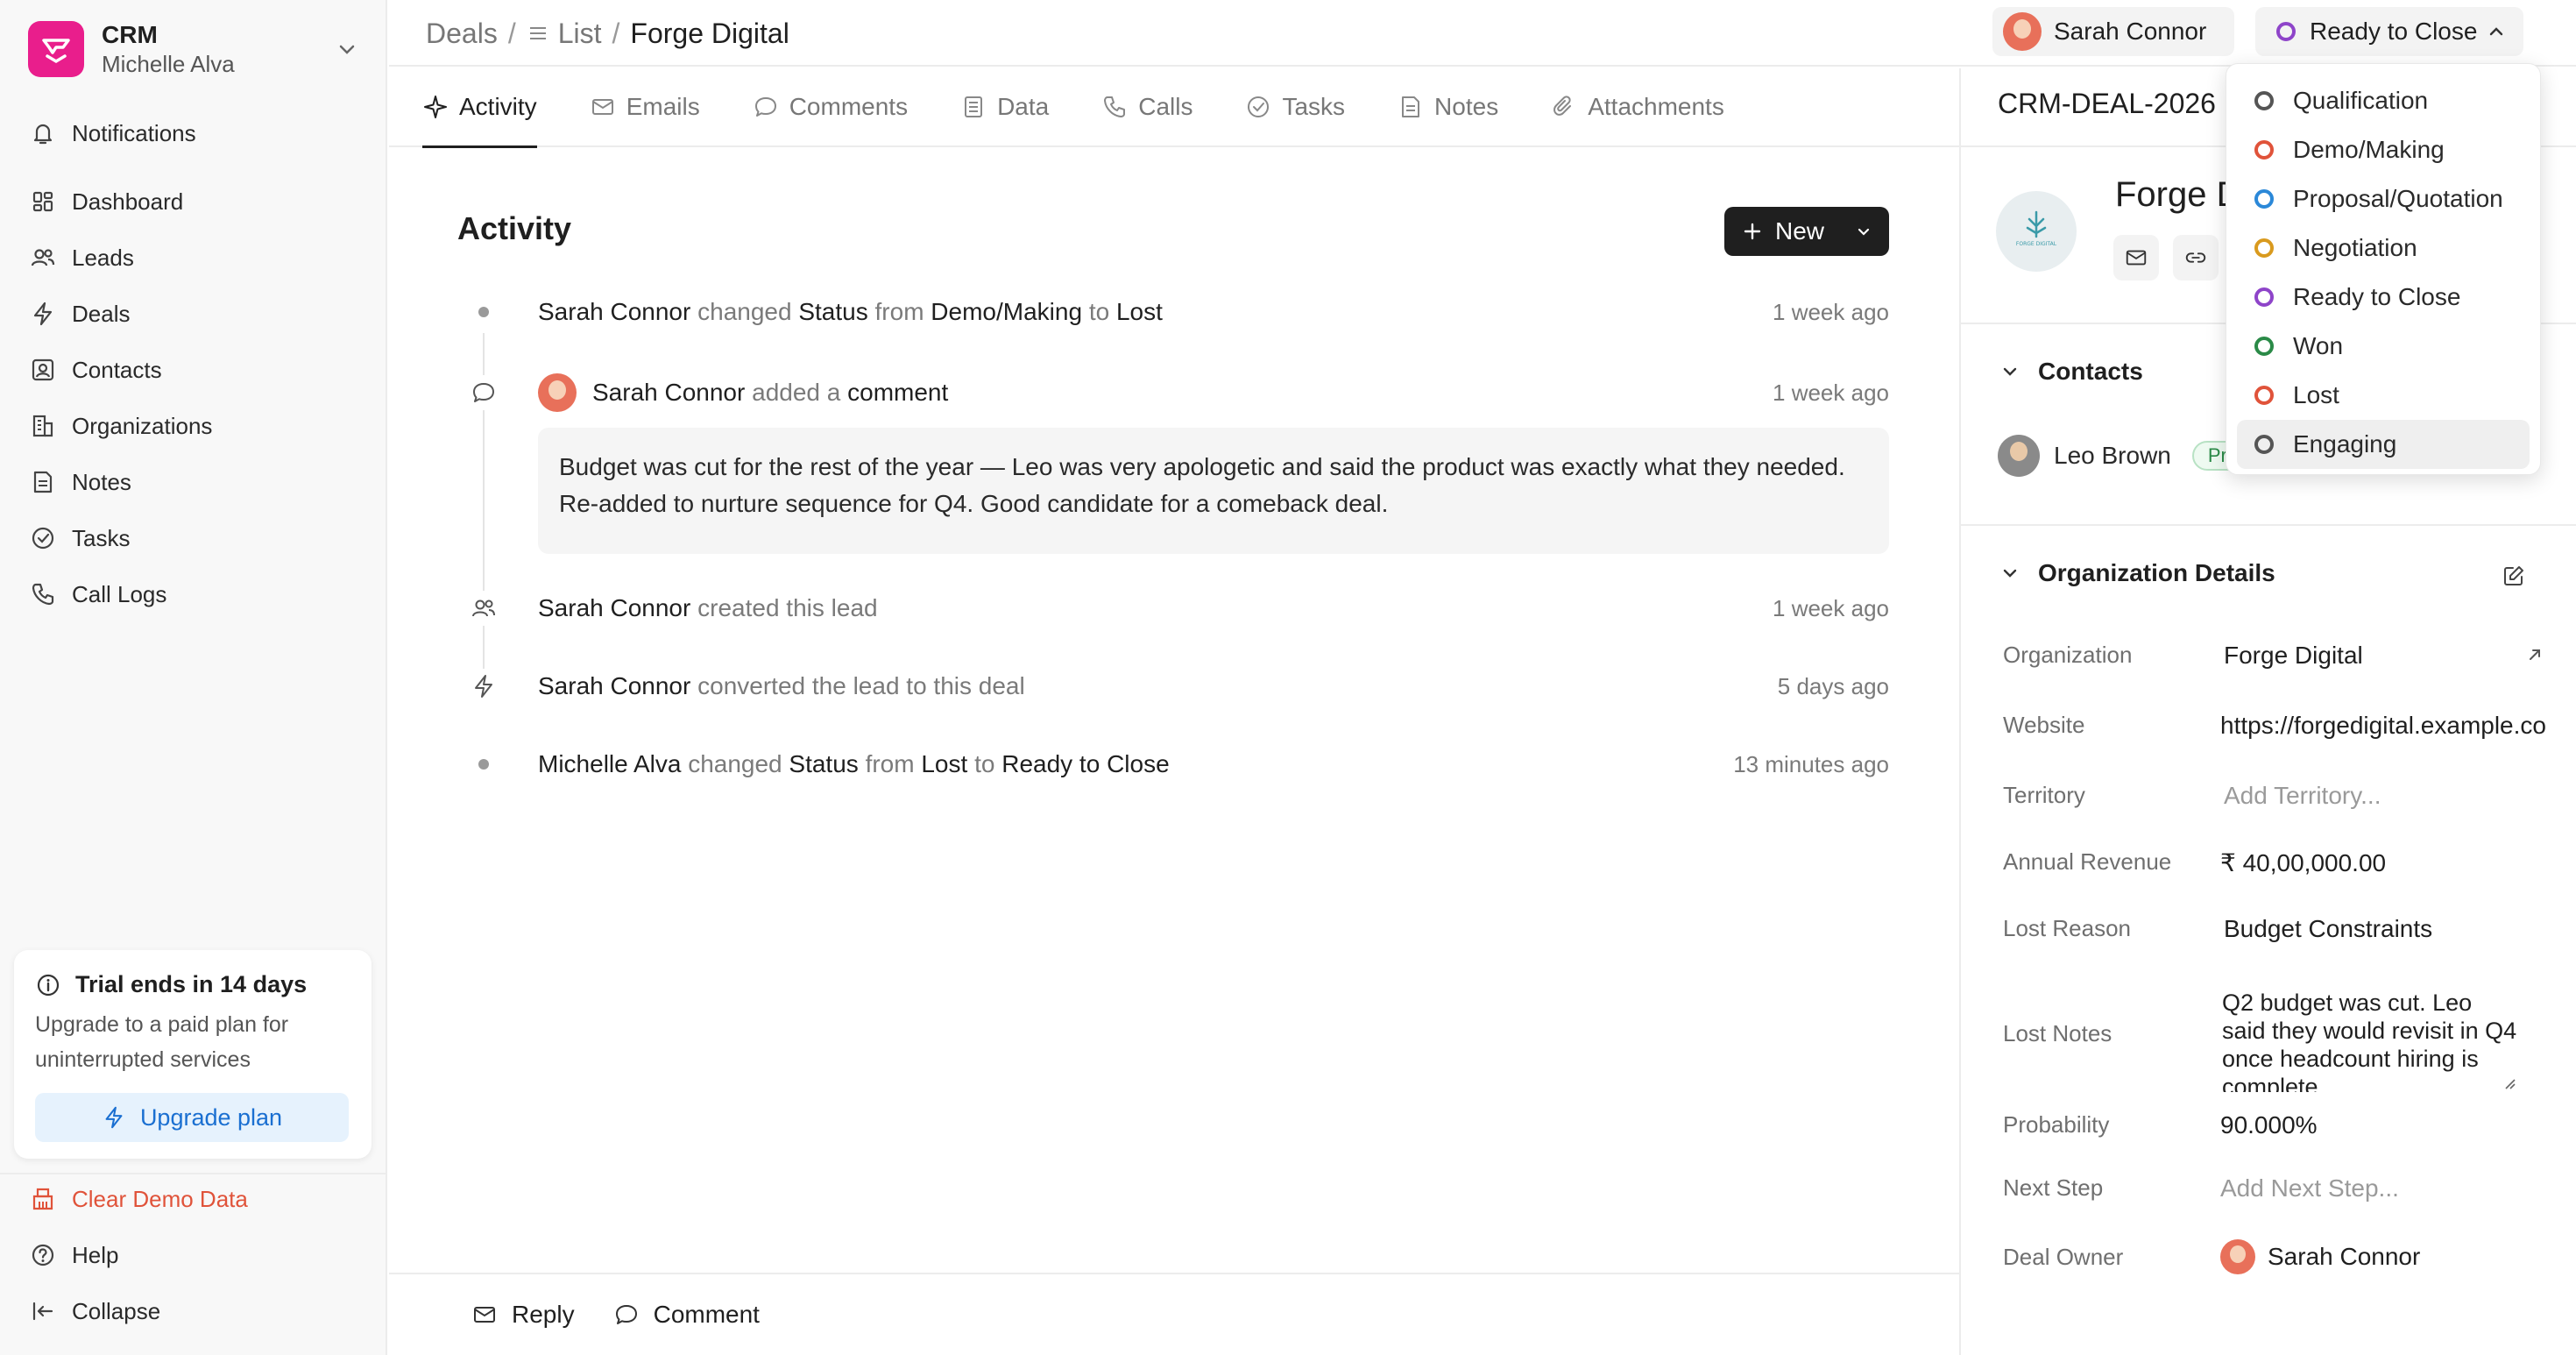  What do you see at coordinates (2383, 347) in the screenshot?
I see `status-option-won: Won` at bounding box center [2383, 347].